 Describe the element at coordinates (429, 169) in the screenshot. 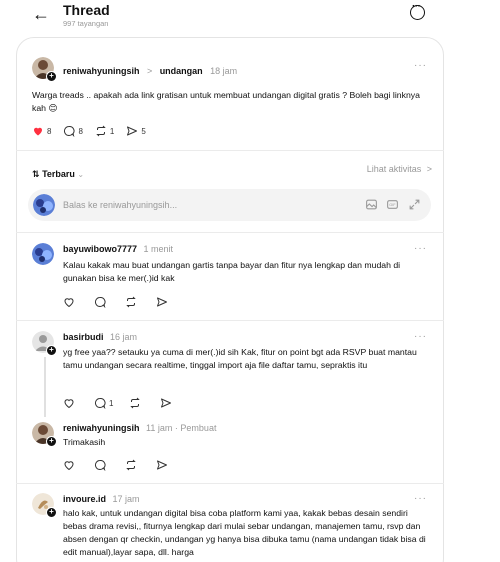

I see `chevron-right-icon: >` at that location.